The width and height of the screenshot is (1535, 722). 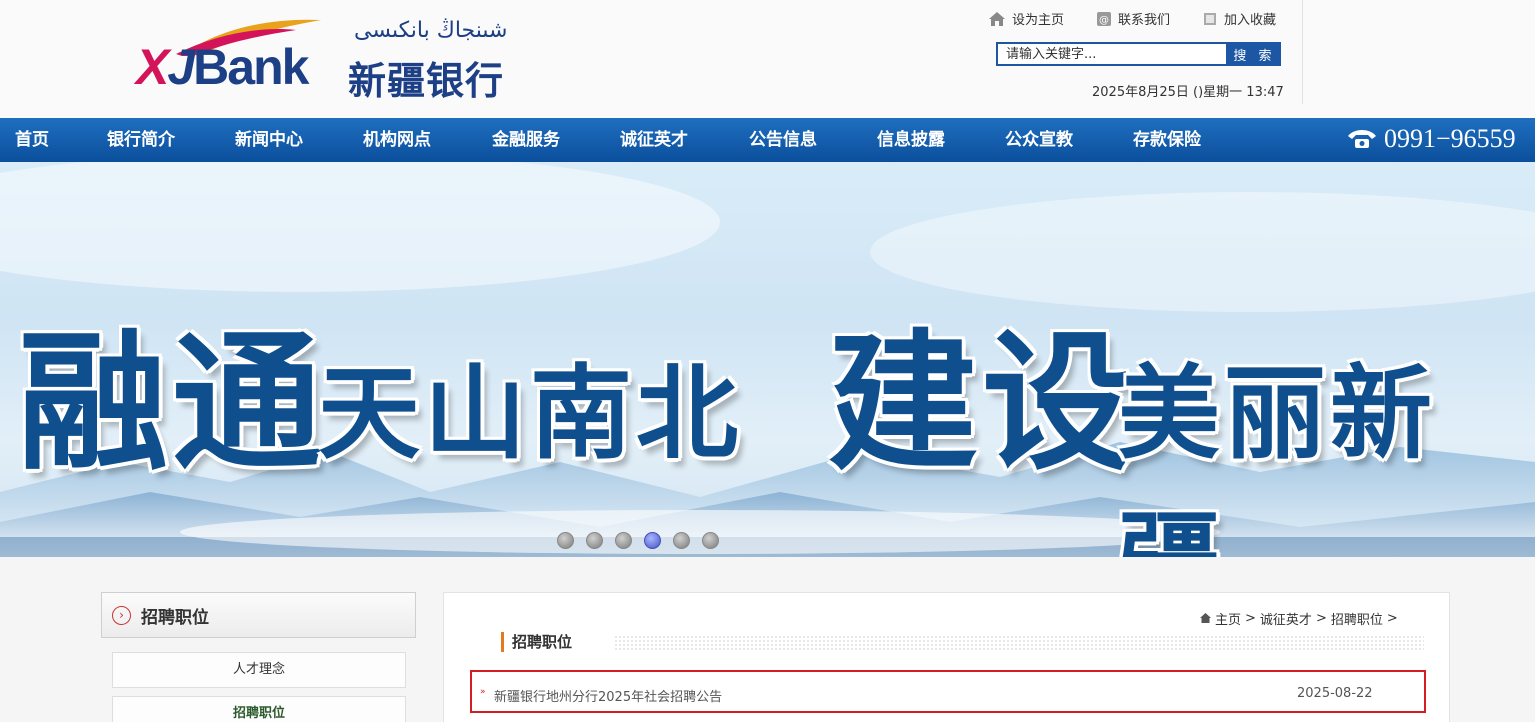 I want to click on job-title-link: 新疆银行地州分行2025年社会招聘公告, so click(x=608, y=695).